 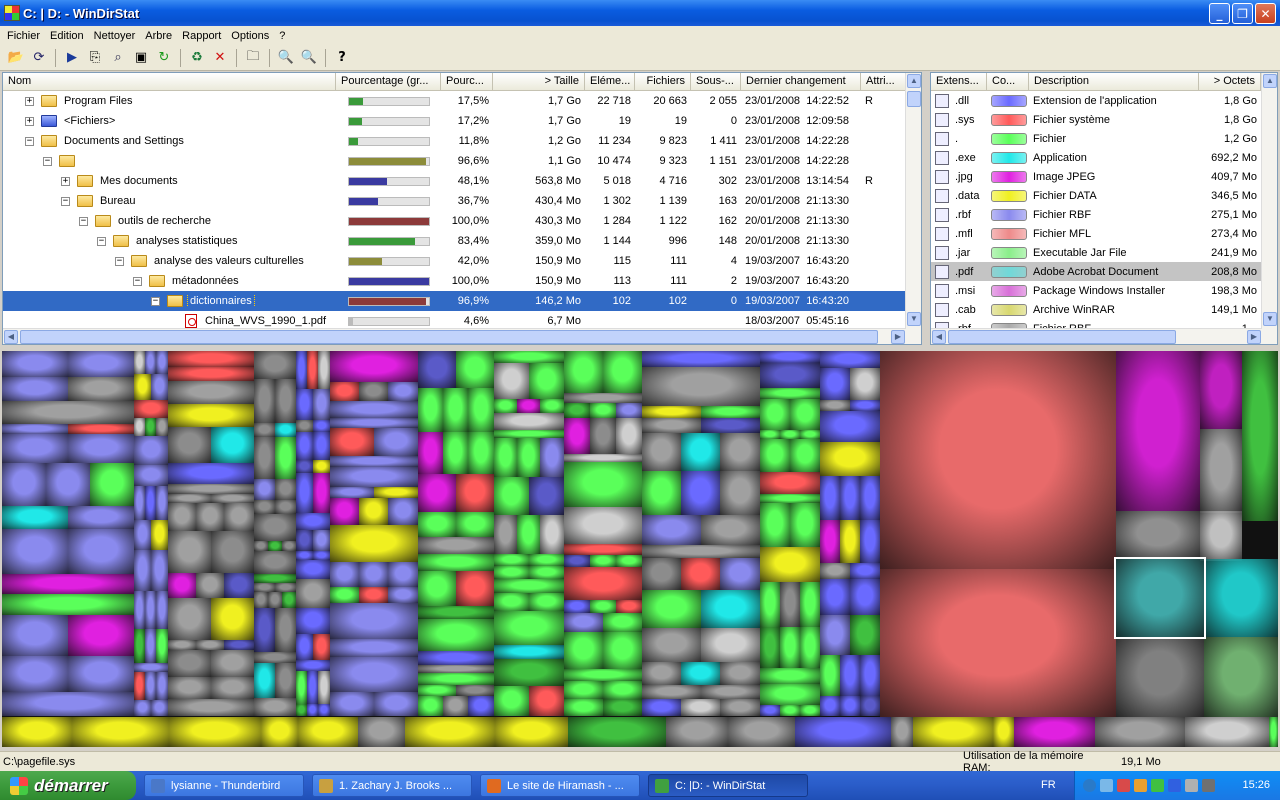 What do you see at coordinates (1219, 13) in the screenshot?
I see `minimize-button: _` at bounding box center [1219, 13].